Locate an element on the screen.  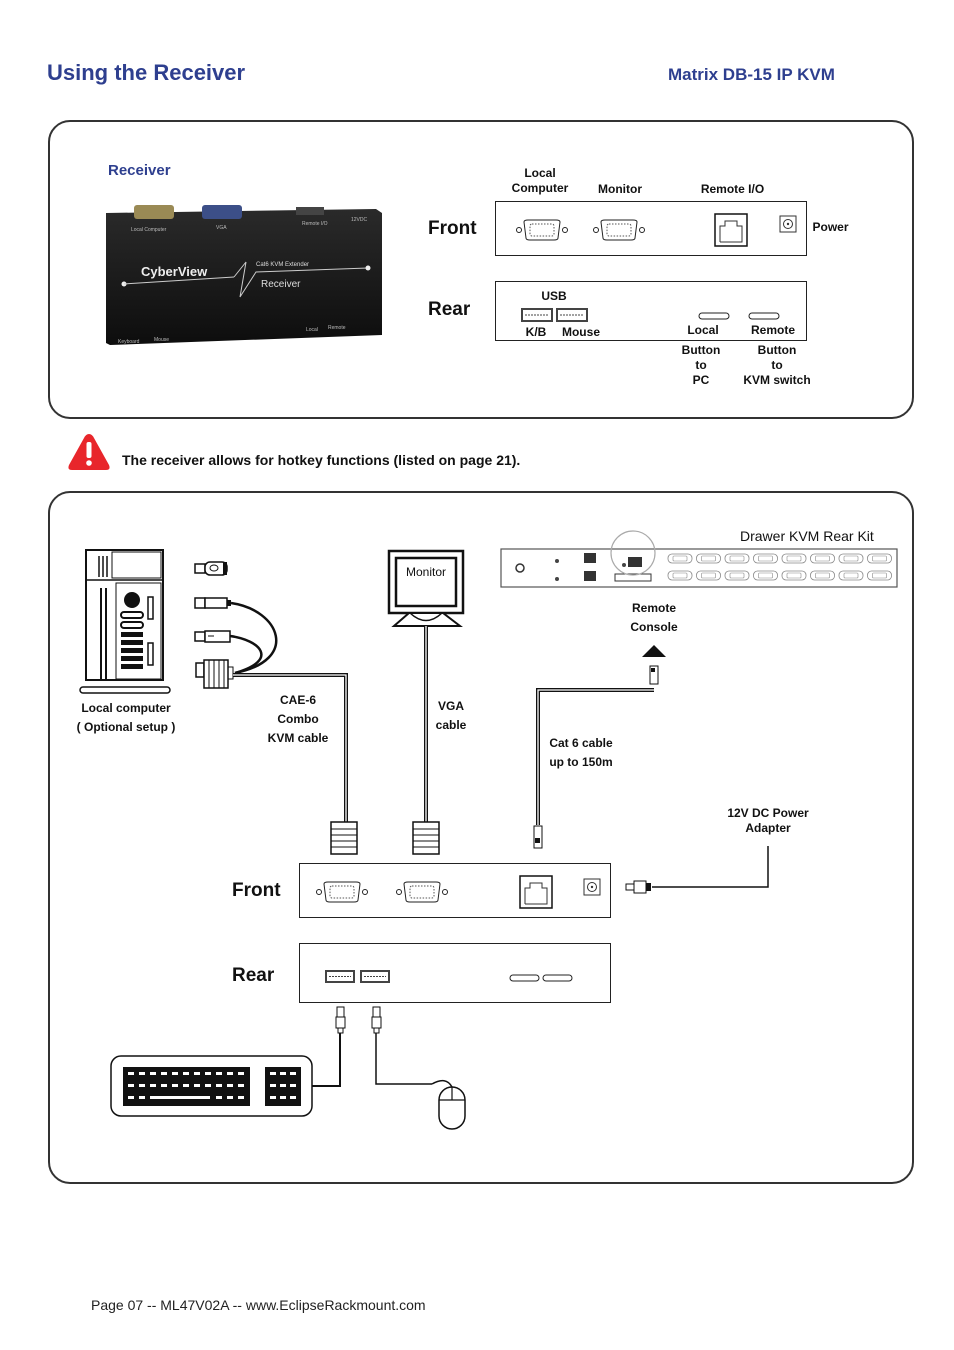
diagram-front-ports is located at coordinates (458, 892).